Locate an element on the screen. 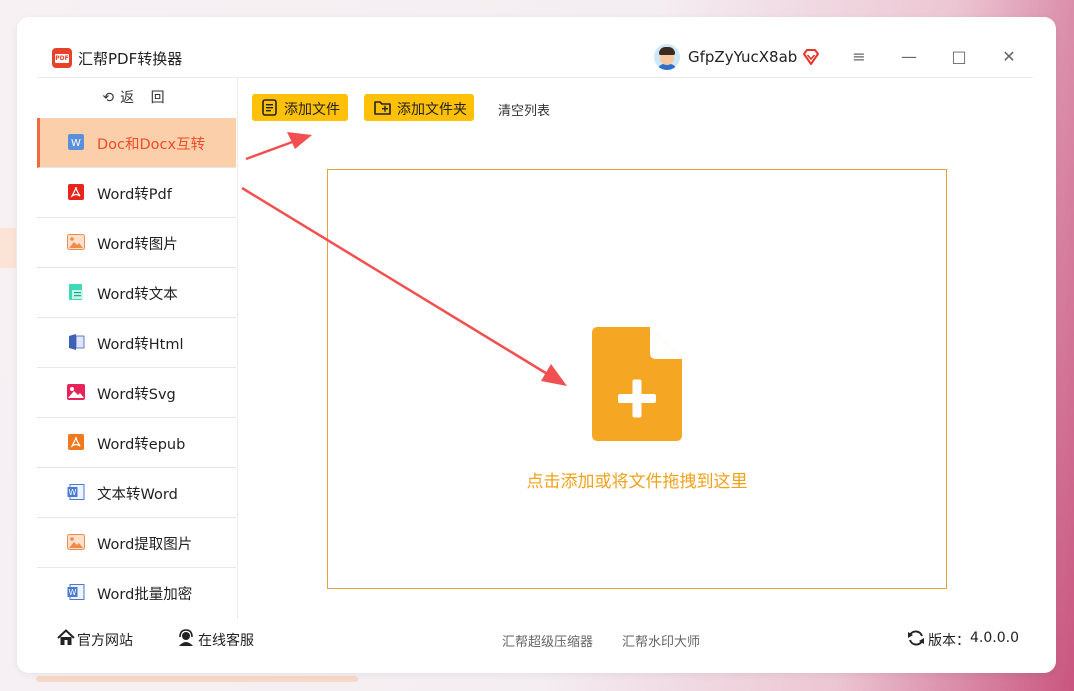 The image size is (1074, 691). sidebar-item-label: 文本转Word is located at coordinates (137, 495).